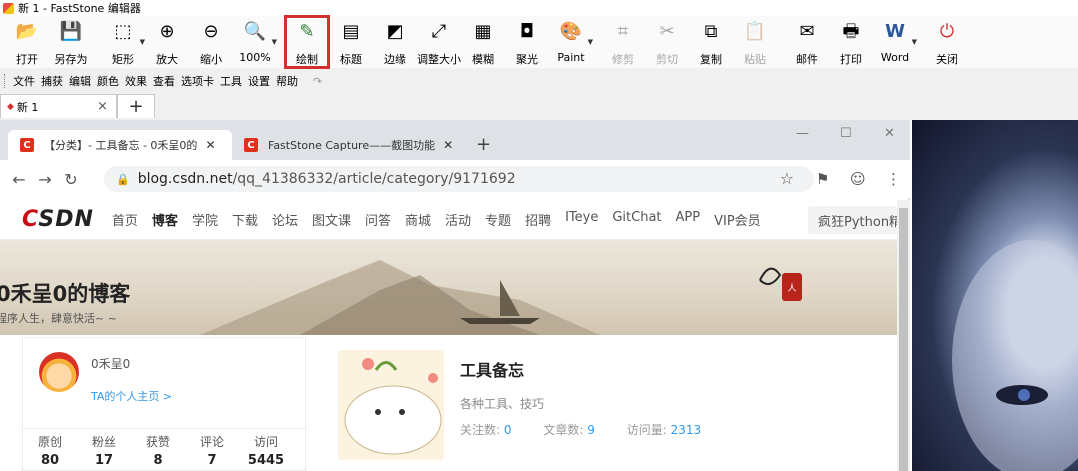 Image resolution: width=1078 pixels, height=471 pixels. Describe the element at coordinates (458, 219) in the screenshot. I see `nav-link: 活动` at that location.